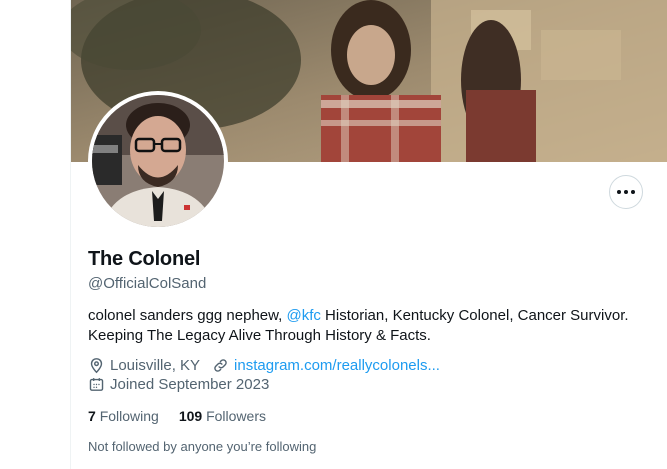 The height and width of the screenshot is (469, 667). Describe the element at coordinates (129, 416) in the screenshot. I see `following-label: Following` at that location.